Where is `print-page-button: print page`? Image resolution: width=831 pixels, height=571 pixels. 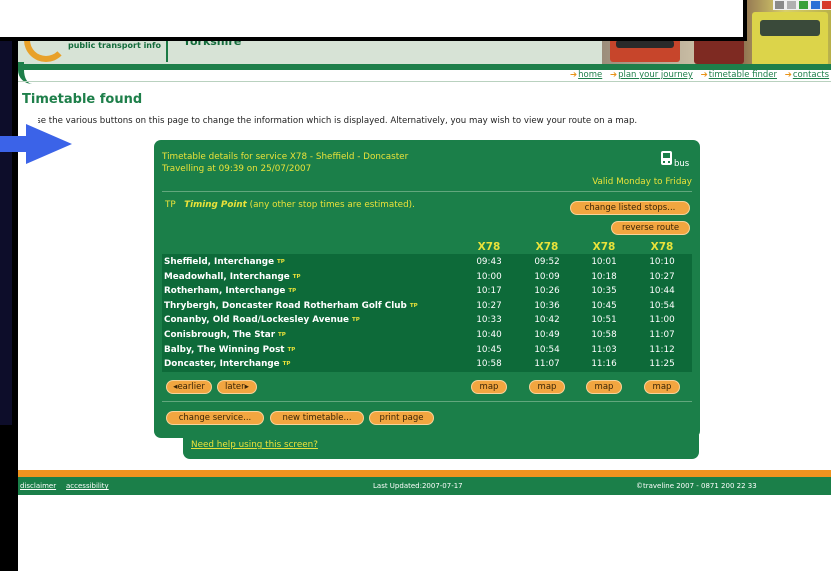 print-page-button: print page is located at coordinates (401, 418).